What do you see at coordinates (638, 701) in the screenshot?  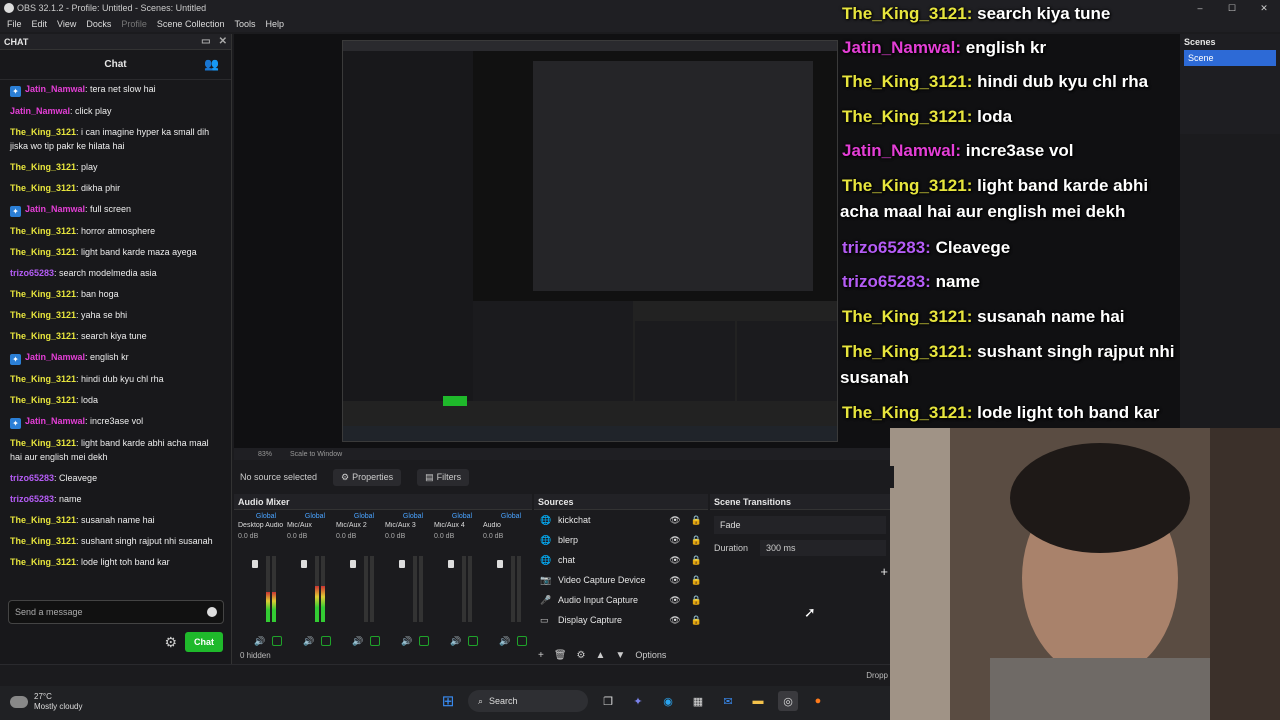 I see `teams-icon: ✦` at bounding box center [638, 701].